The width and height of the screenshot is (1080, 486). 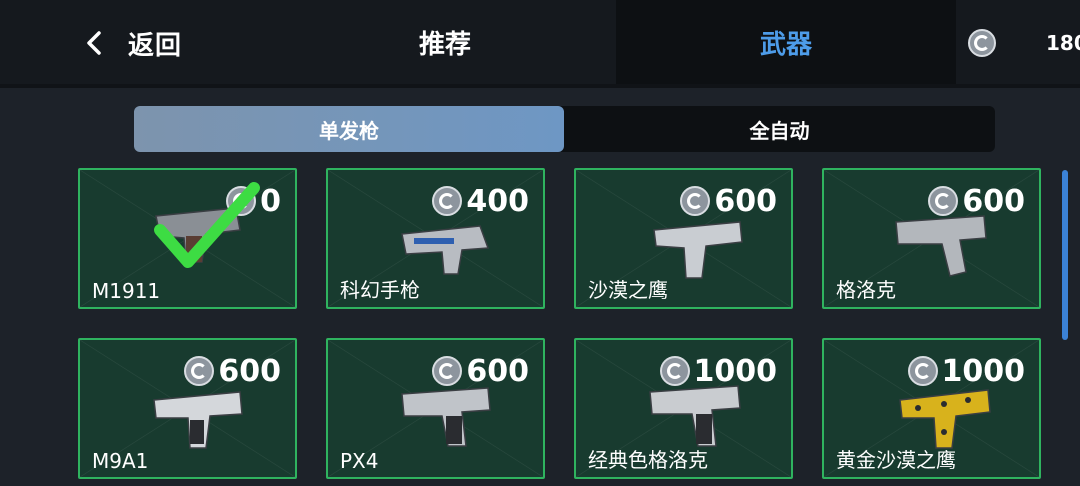 I want to click on weapon-card-gold-desert-eagle: 1000 黄金沙漠之鹰, so click(x=931, y=408).